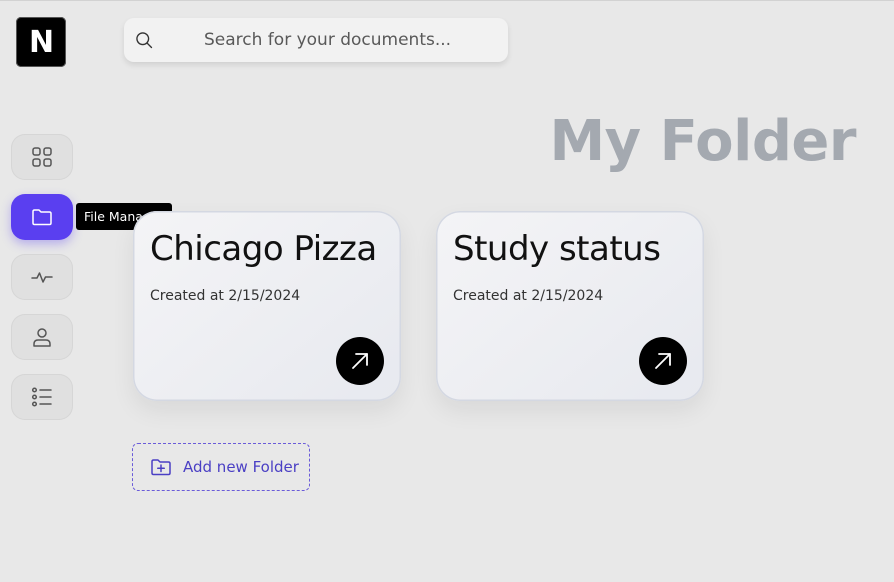  I want to click on sidebar-item-activity, so click(42, 277).